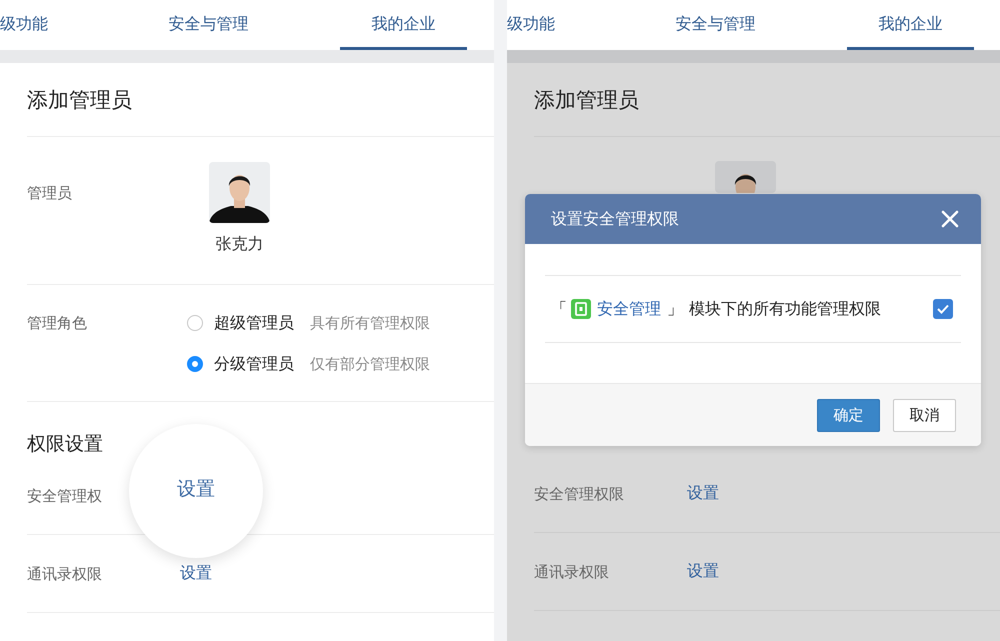  I want to click on module-icon, so click(581, 309).